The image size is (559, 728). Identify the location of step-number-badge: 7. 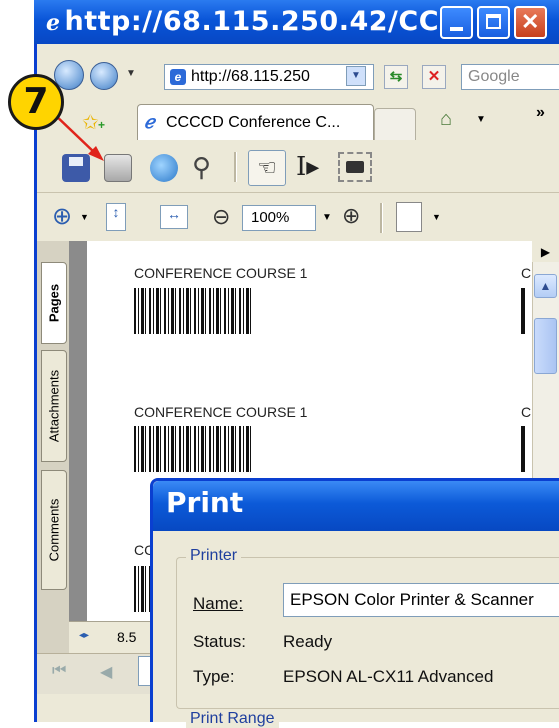
(36, 102).